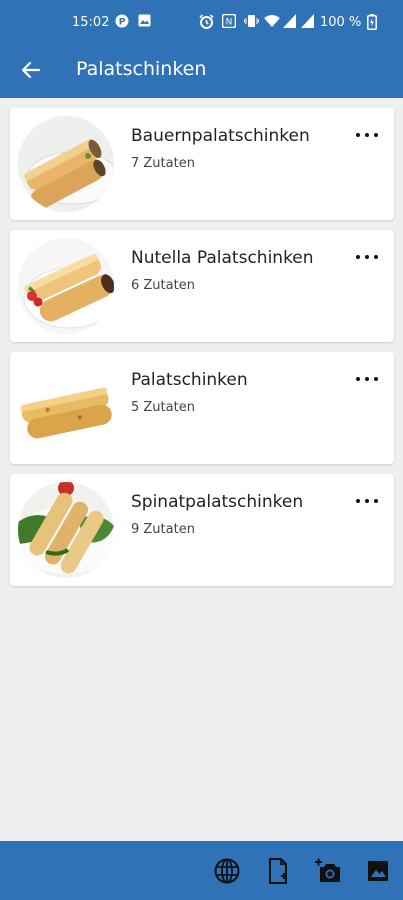 This screenshot has width=403, height=900. I want to click on status-bar: 15:02 P N 100 %, so click(201, 22).